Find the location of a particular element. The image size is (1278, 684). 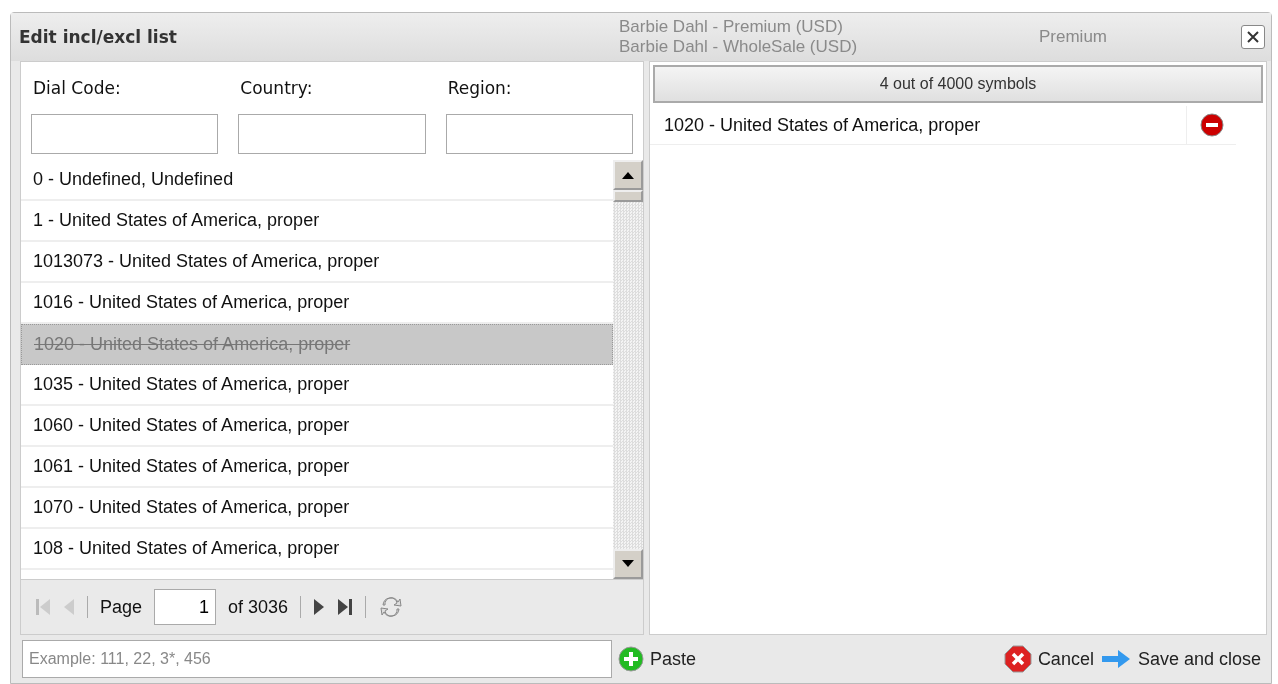

down-arrow-icon is located at coordinates (628, 564).